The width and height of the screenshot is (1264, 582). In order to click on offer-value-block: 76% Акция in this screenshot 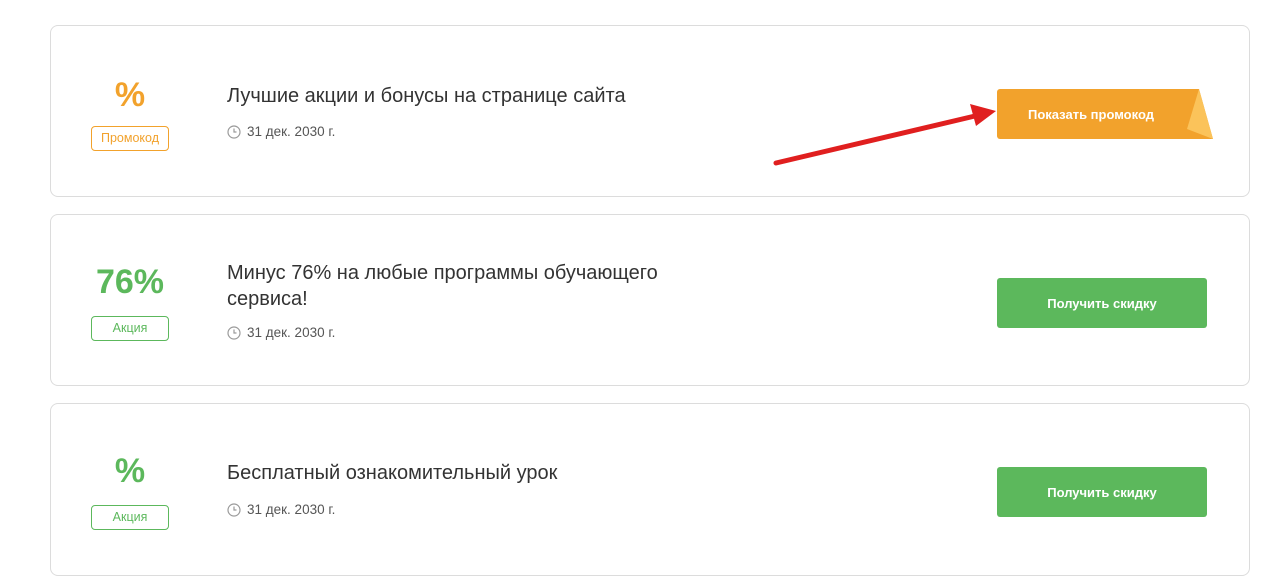, I will do `click(130, 303)`.